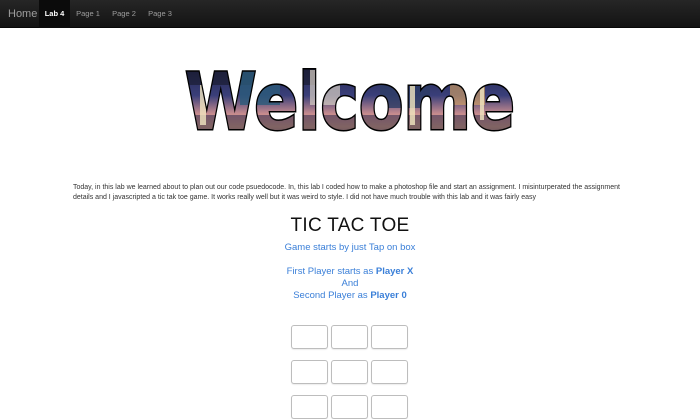 Image resolution: width=700 pixels, height=419 pixels. I want to click on first-player-line: First Player starts as Player X, so click(350, 271).